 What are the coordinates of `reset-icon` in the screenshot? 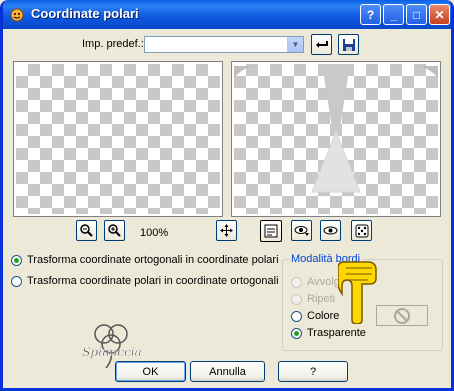 It's located at (321, 44).